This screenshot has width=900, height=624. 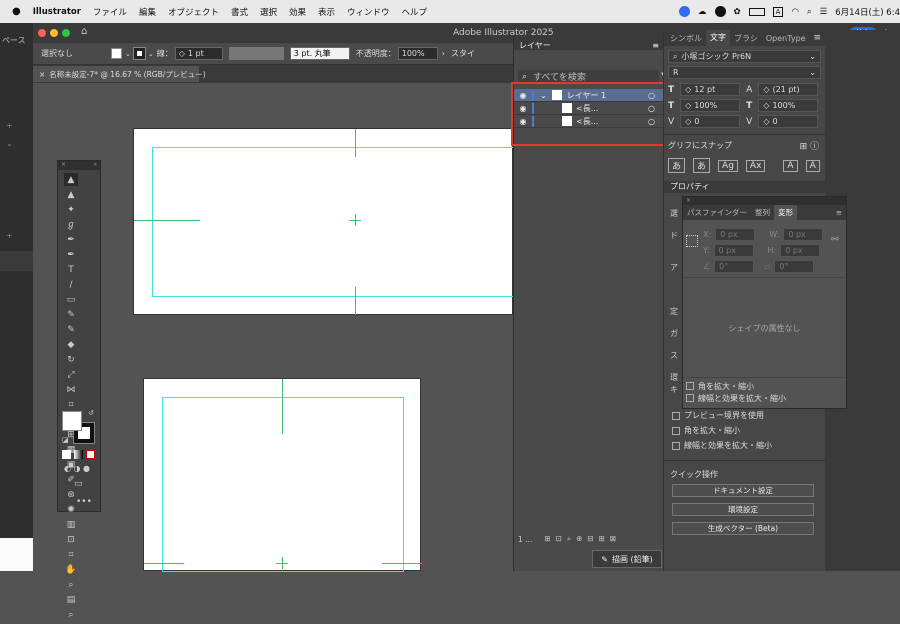 What do you see at coordinates (794, 266) in the screenshot?
I see `shear-field: 0°` at bounding box center [794, 266].